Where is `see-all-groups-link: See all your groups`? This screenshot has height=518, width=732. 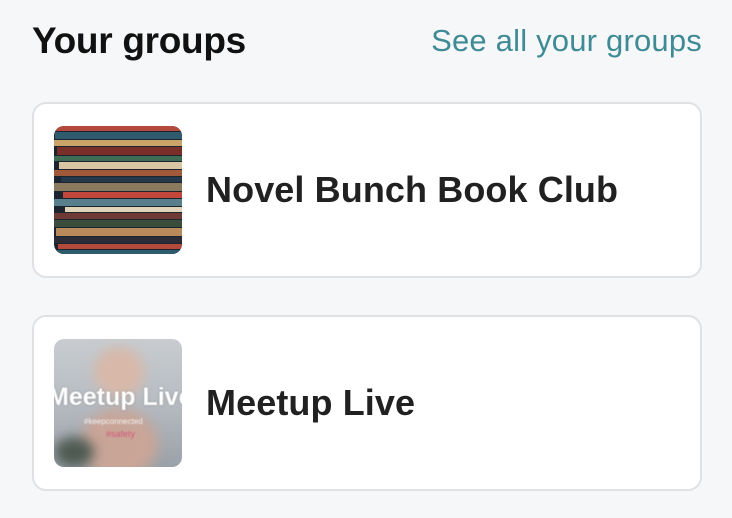
see-all-groups-link: See all your groups is located at coordinates (566, 41).